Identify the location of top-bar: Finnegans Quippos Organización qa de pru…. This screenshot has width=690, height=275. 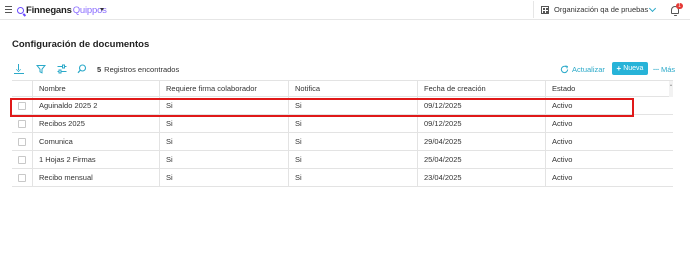
(345, 10).